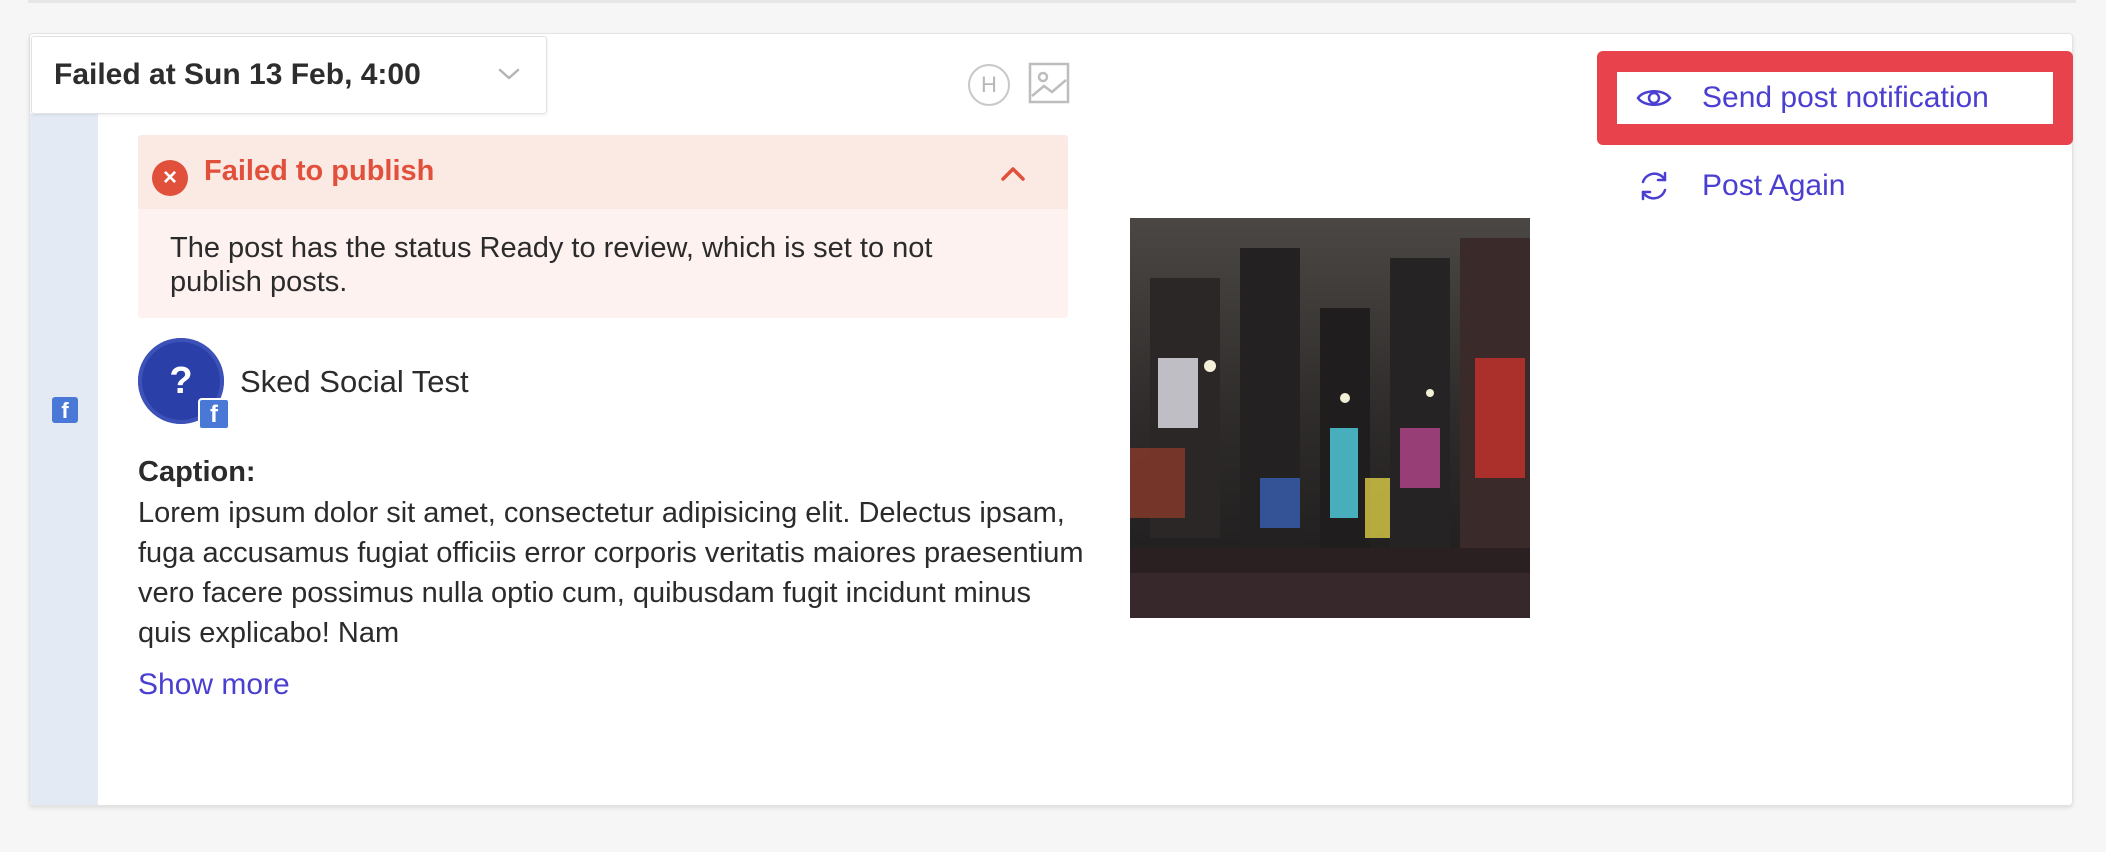 This screenshot has width=2106, height=852. I want to click on account-name: Sked Social Test, so click(354, 381).